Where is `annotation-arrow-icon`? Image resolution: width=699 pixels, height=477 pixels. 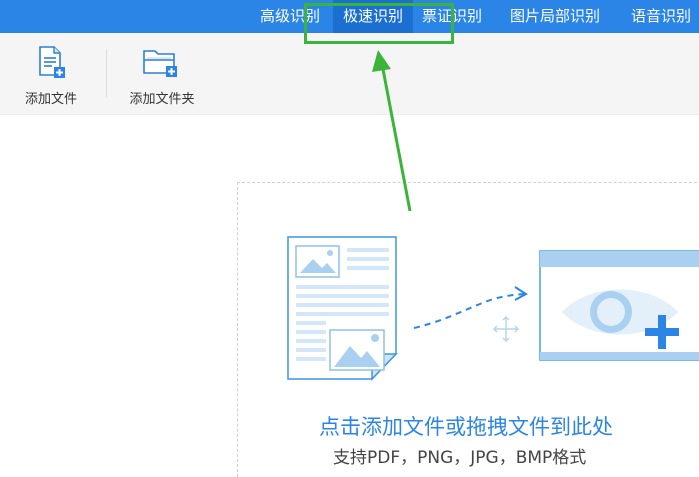
annotation-arrow-icon is located at coordinates (392, 131).